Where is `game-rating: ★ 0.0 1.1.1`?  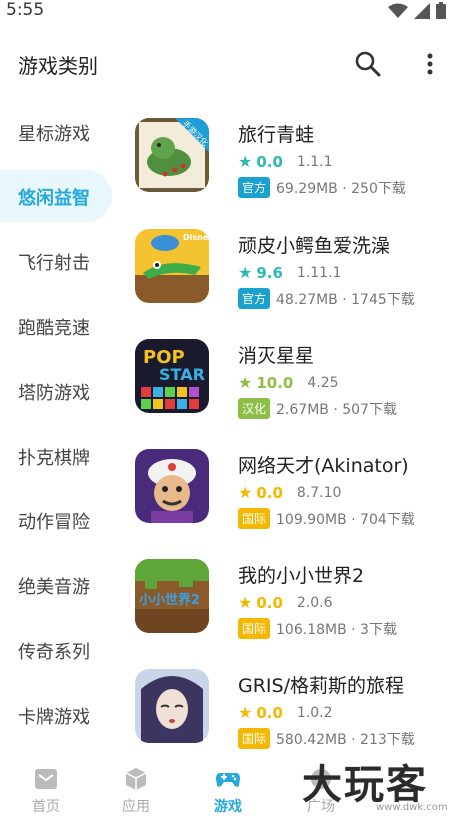
game-rating: ★ 0.0 1.1.1 is located at coordinates (285, 161).